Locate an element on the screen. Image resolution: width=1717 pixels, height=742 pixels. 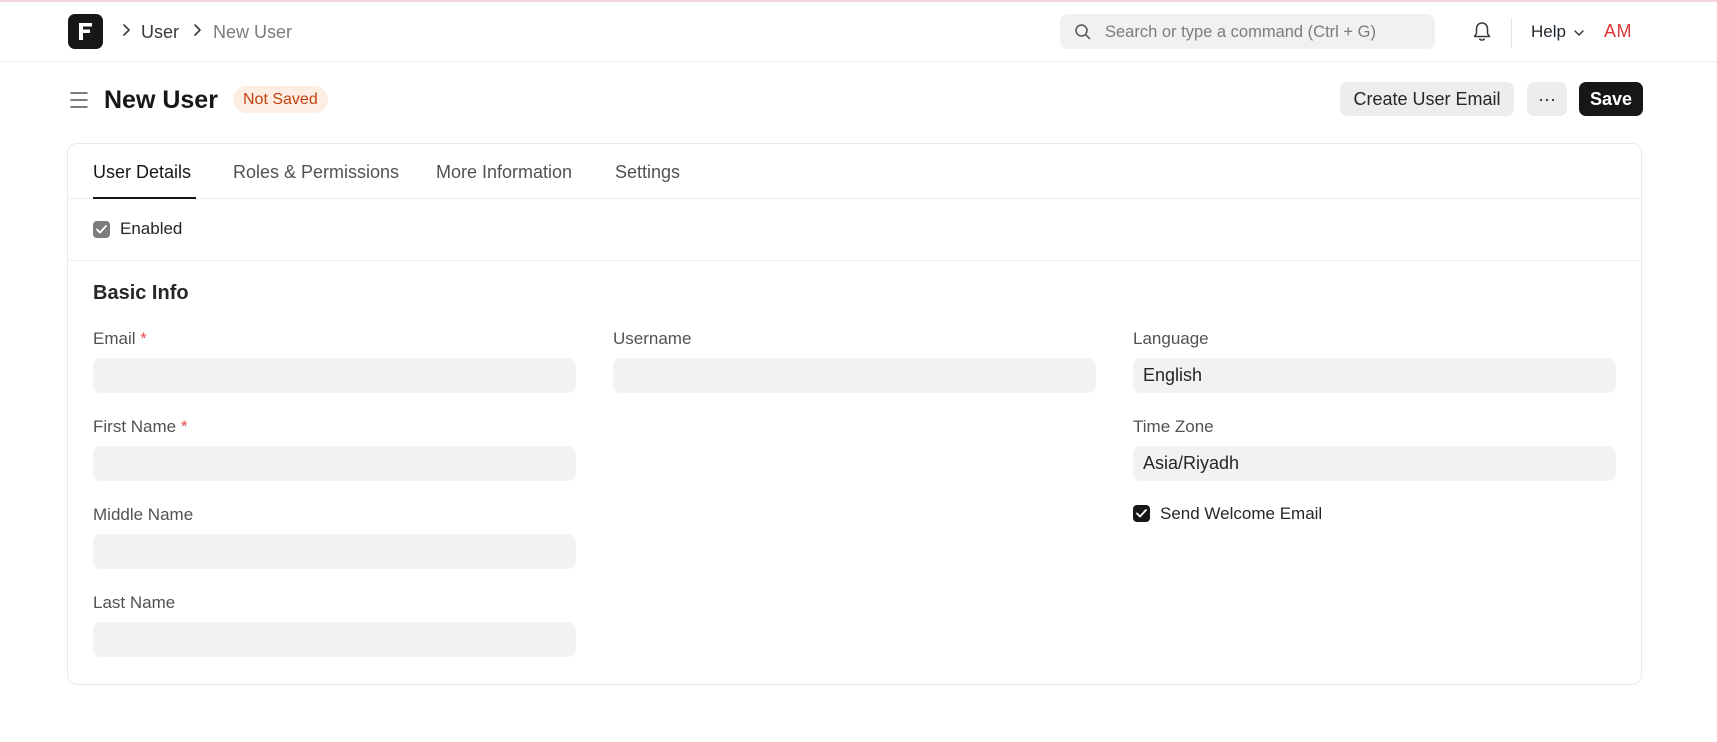
breadcrumb-new-user: New User is located at coordinates (252, 32).